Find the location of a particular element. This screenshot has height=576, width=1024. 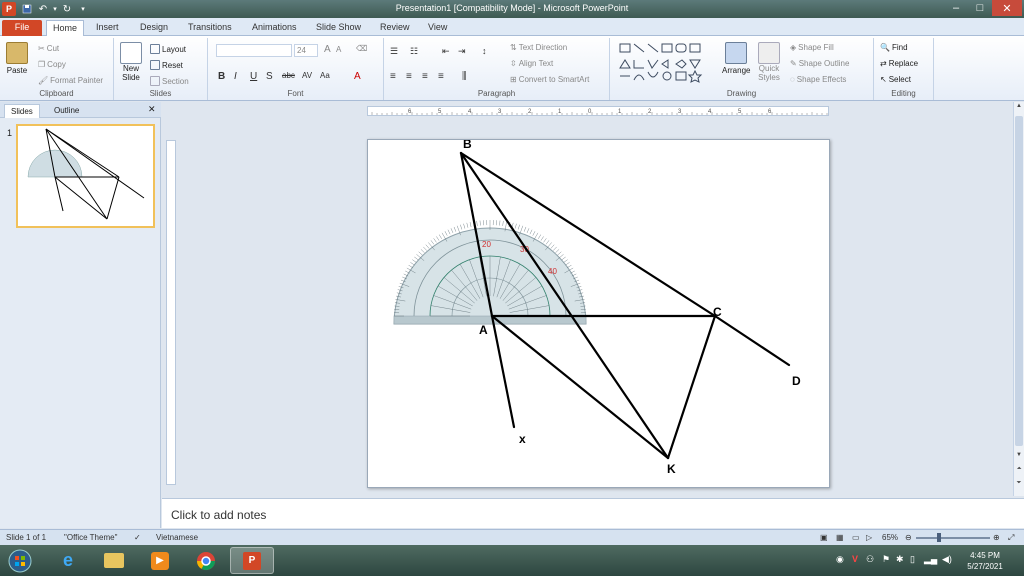

character-spacing-icon: AV is located at coordinates (307, 75).